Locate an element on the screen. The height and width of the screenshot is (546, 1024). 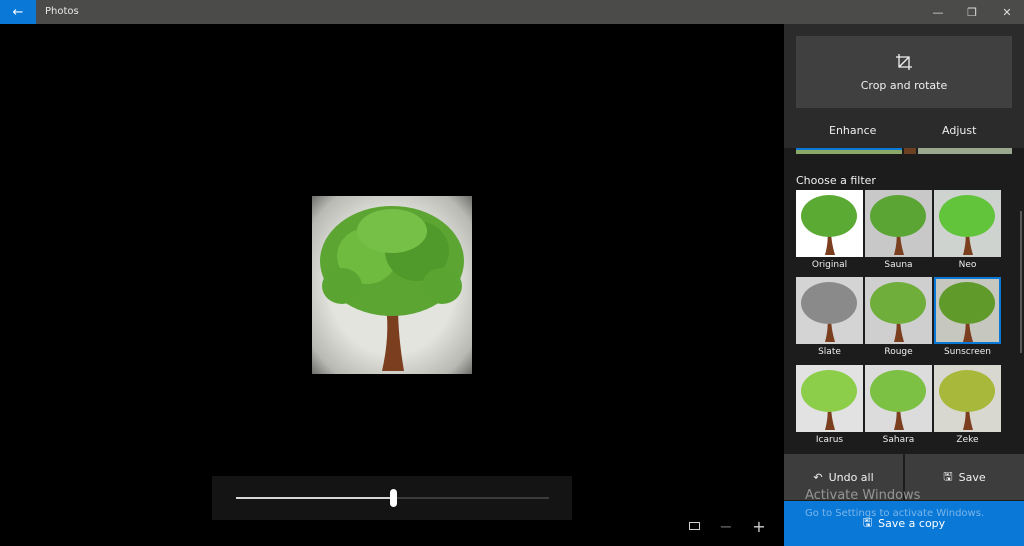
arrow-left-icon: ← is located at coordinates (18, 12).